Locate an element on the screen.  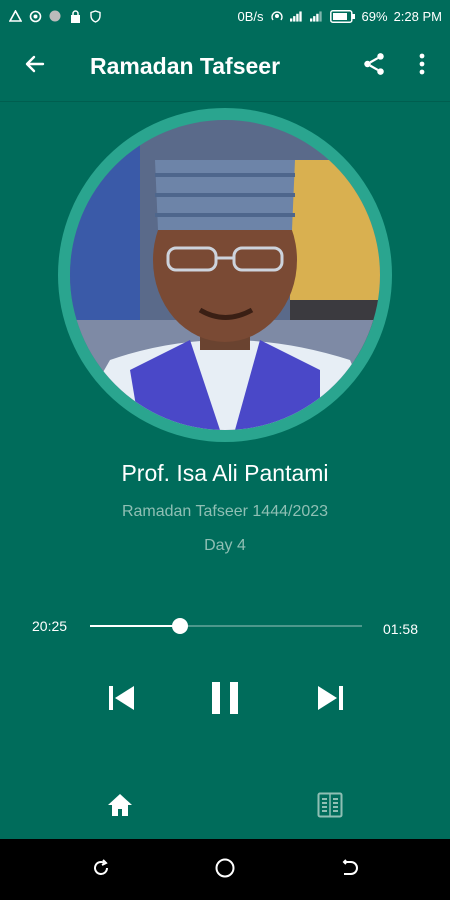
back-arc-icon is located at coordinates (349, 870).